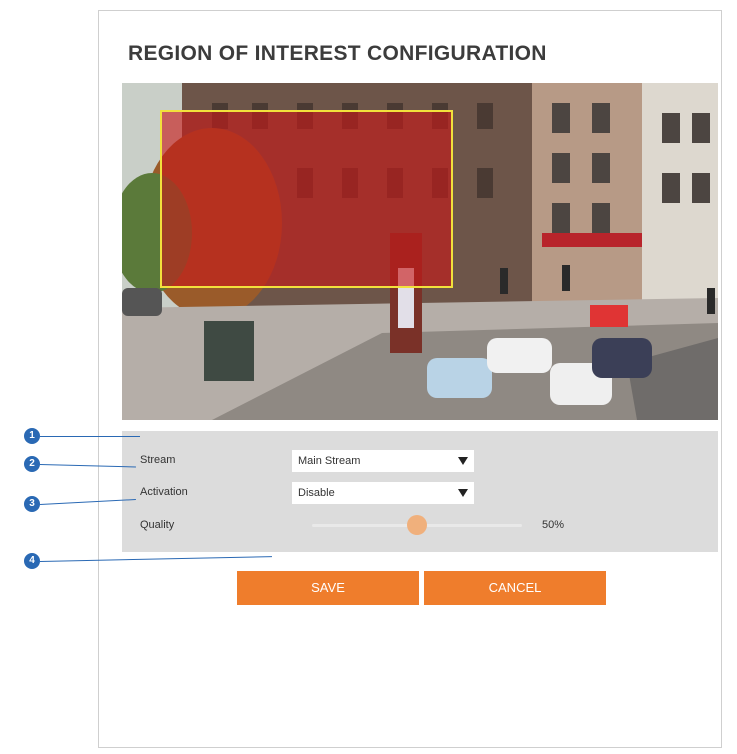 The height and width of the screenshot is (754, 737). What do you see at coordinates (337, 53) in the screenshot?
I see `page-title: REGION OF INTEREST CONFIGURATION` at bounding box center [337, 53].